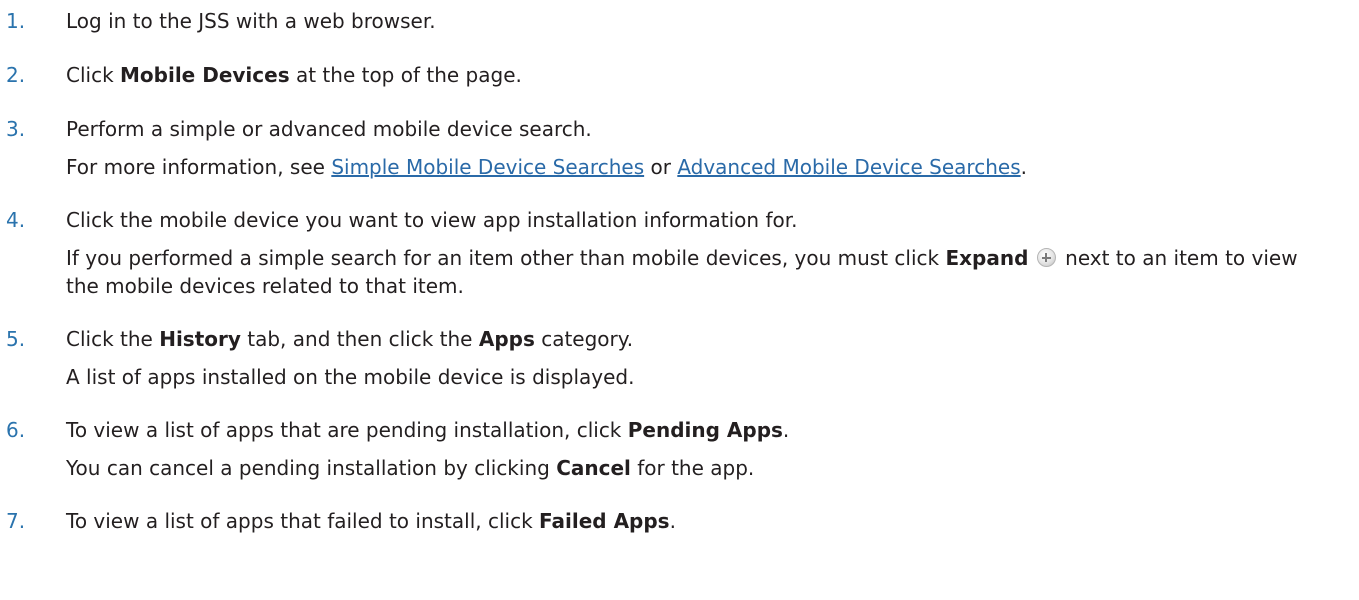 Image resolution: width=1359 pixels, height=600 pixels. What do you see at coordinates (113, 339) in the screenshot?
I see `text-run: Click the` at bounding box center [113, 339].